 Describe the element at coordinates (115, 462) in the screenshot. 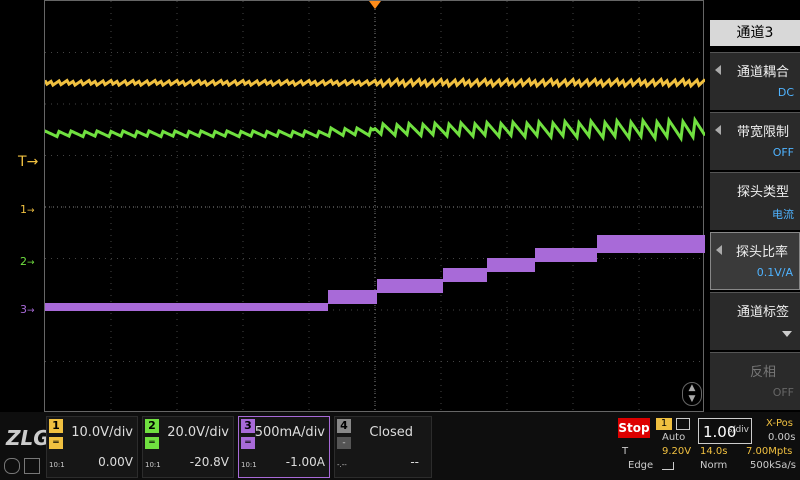

I see `channel-1-offset: 0.00V` at that location.